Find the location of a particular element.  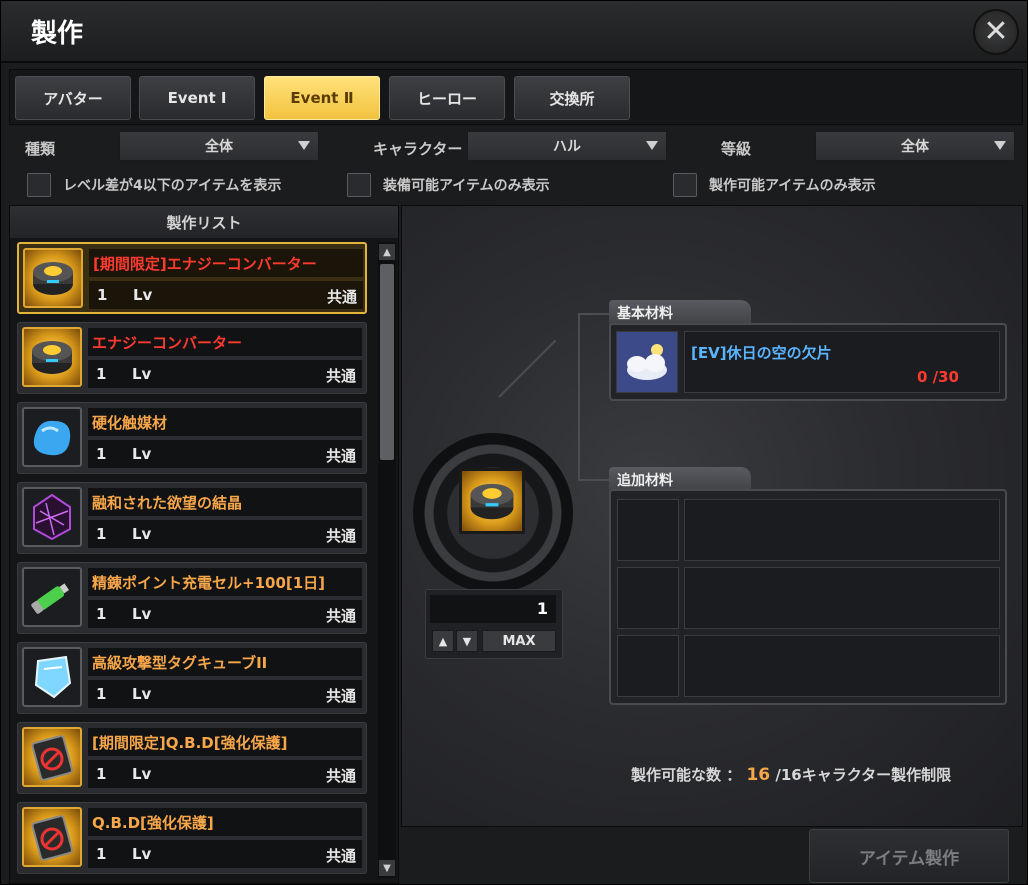

item-name: Q.B.D[強化保護] is located at coordinates (225, 822).